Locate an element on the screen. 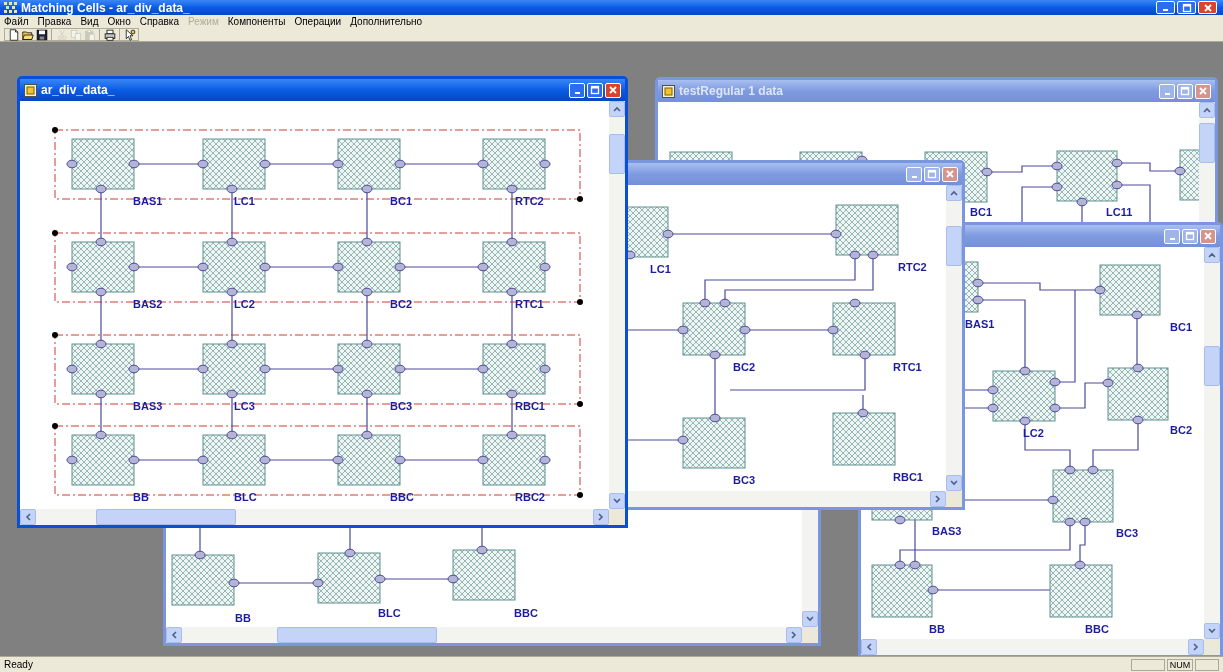 The image size is (1223, 672). status-indicator: NUM is located at coordinates (1180, 664).